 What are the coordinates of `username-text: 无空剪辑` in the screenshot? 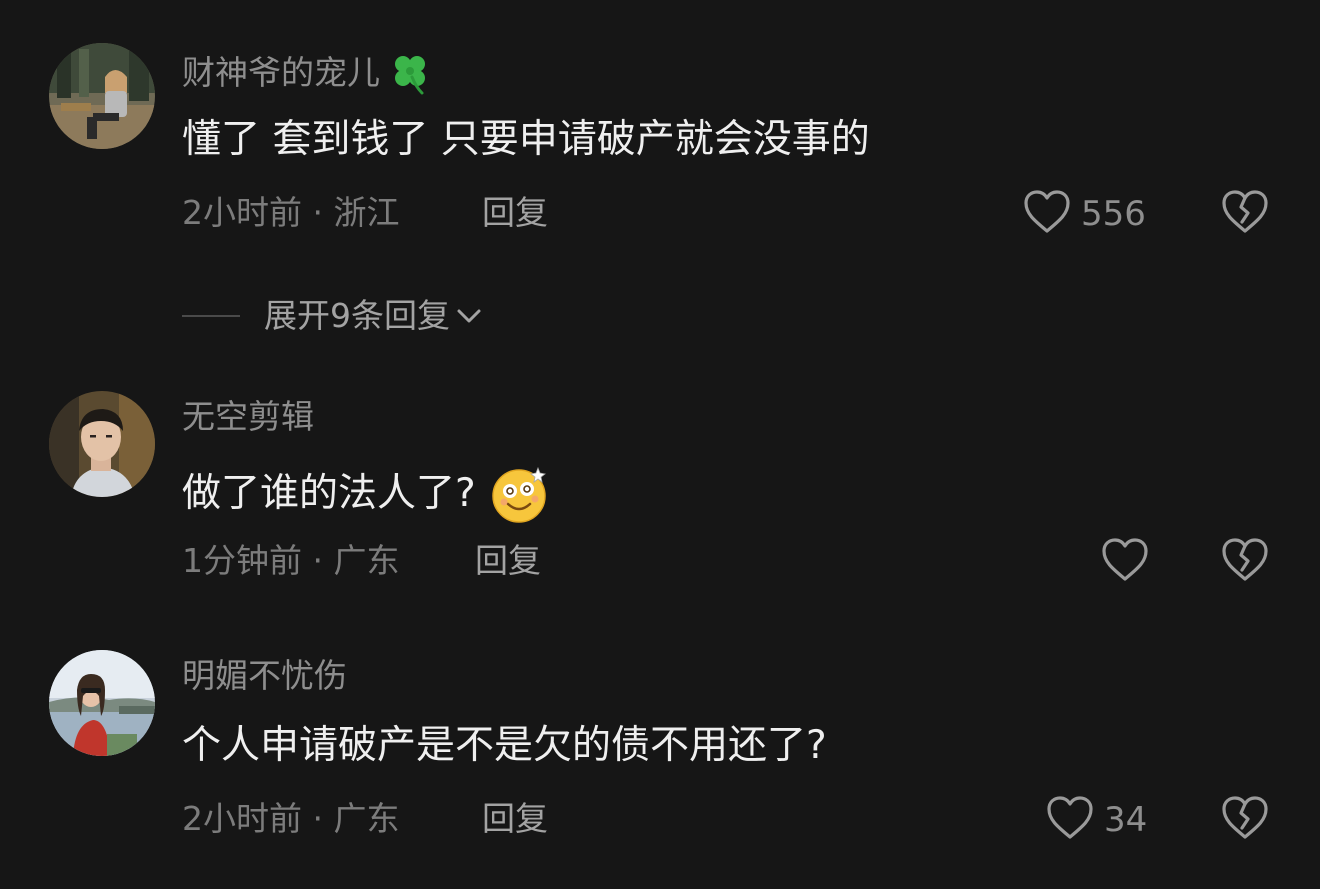 It's located at (248, 416).